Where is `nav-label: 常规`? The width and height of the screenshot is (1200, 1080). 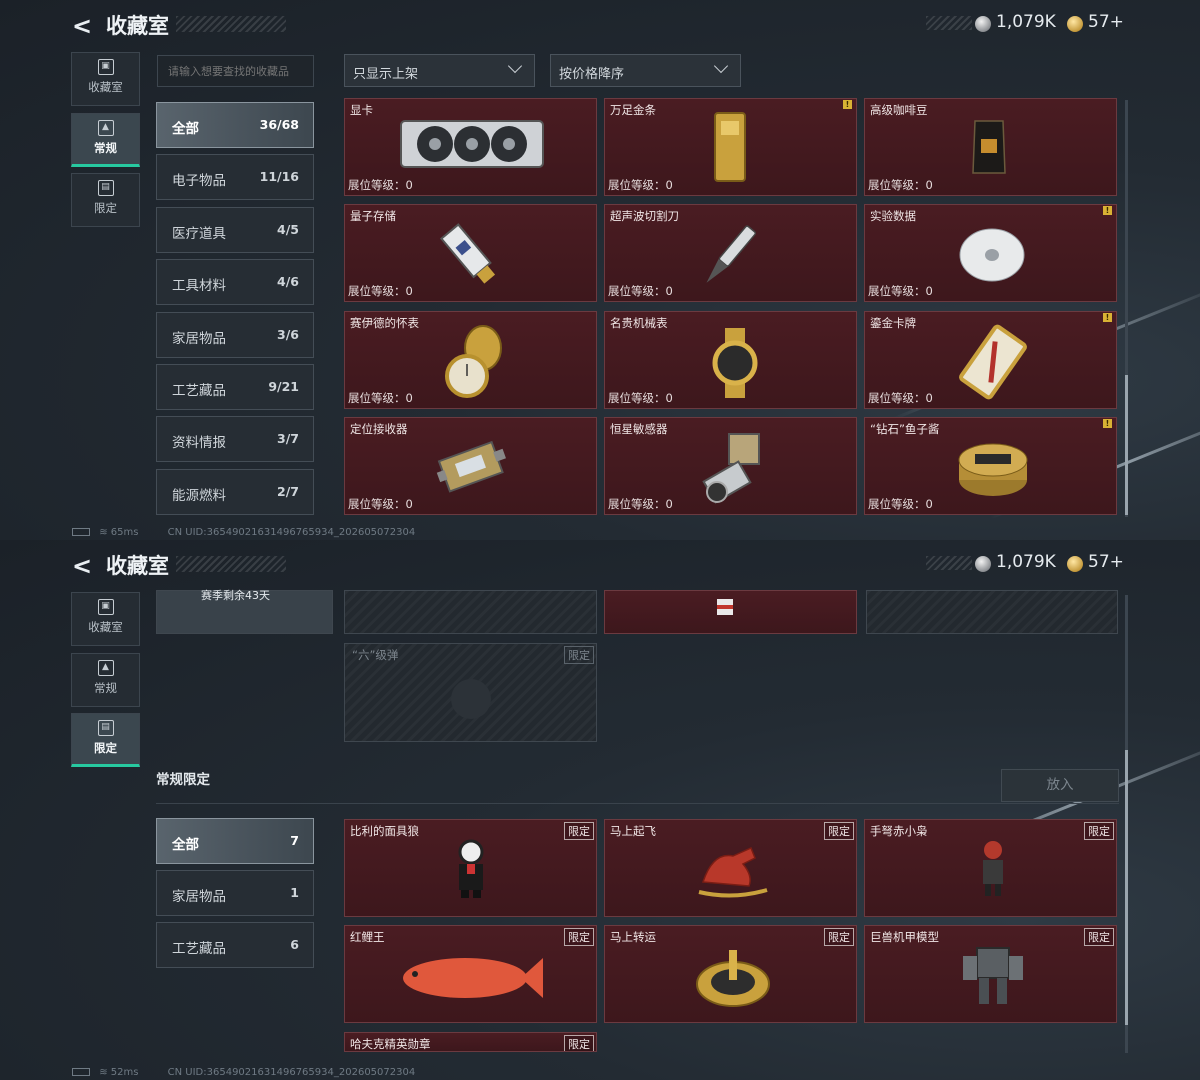 nav-label: 常规 is located at coordinates (105, 688).